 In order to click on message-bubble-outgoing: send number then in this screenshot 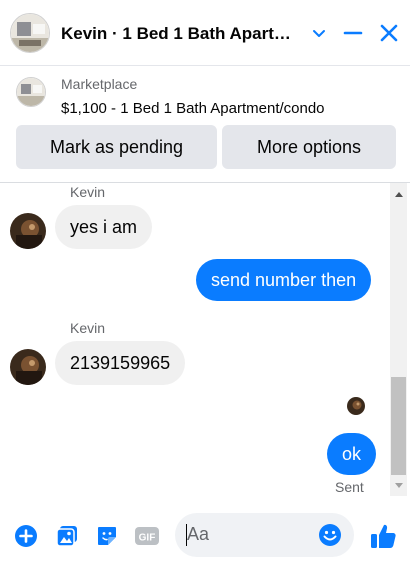, I will do `click(284, 280)`.